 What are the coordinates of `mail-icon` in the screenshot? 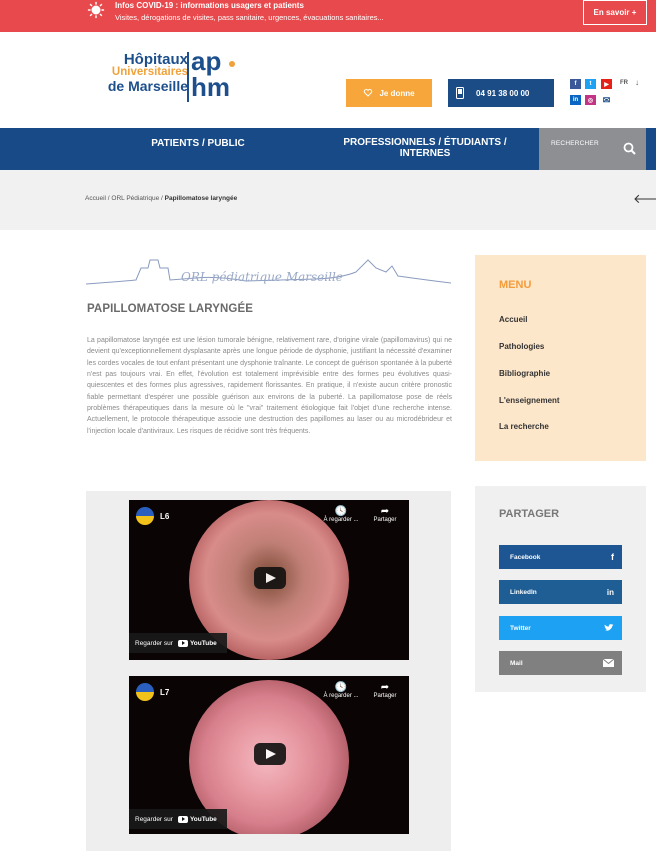 It's located at (608, 663).